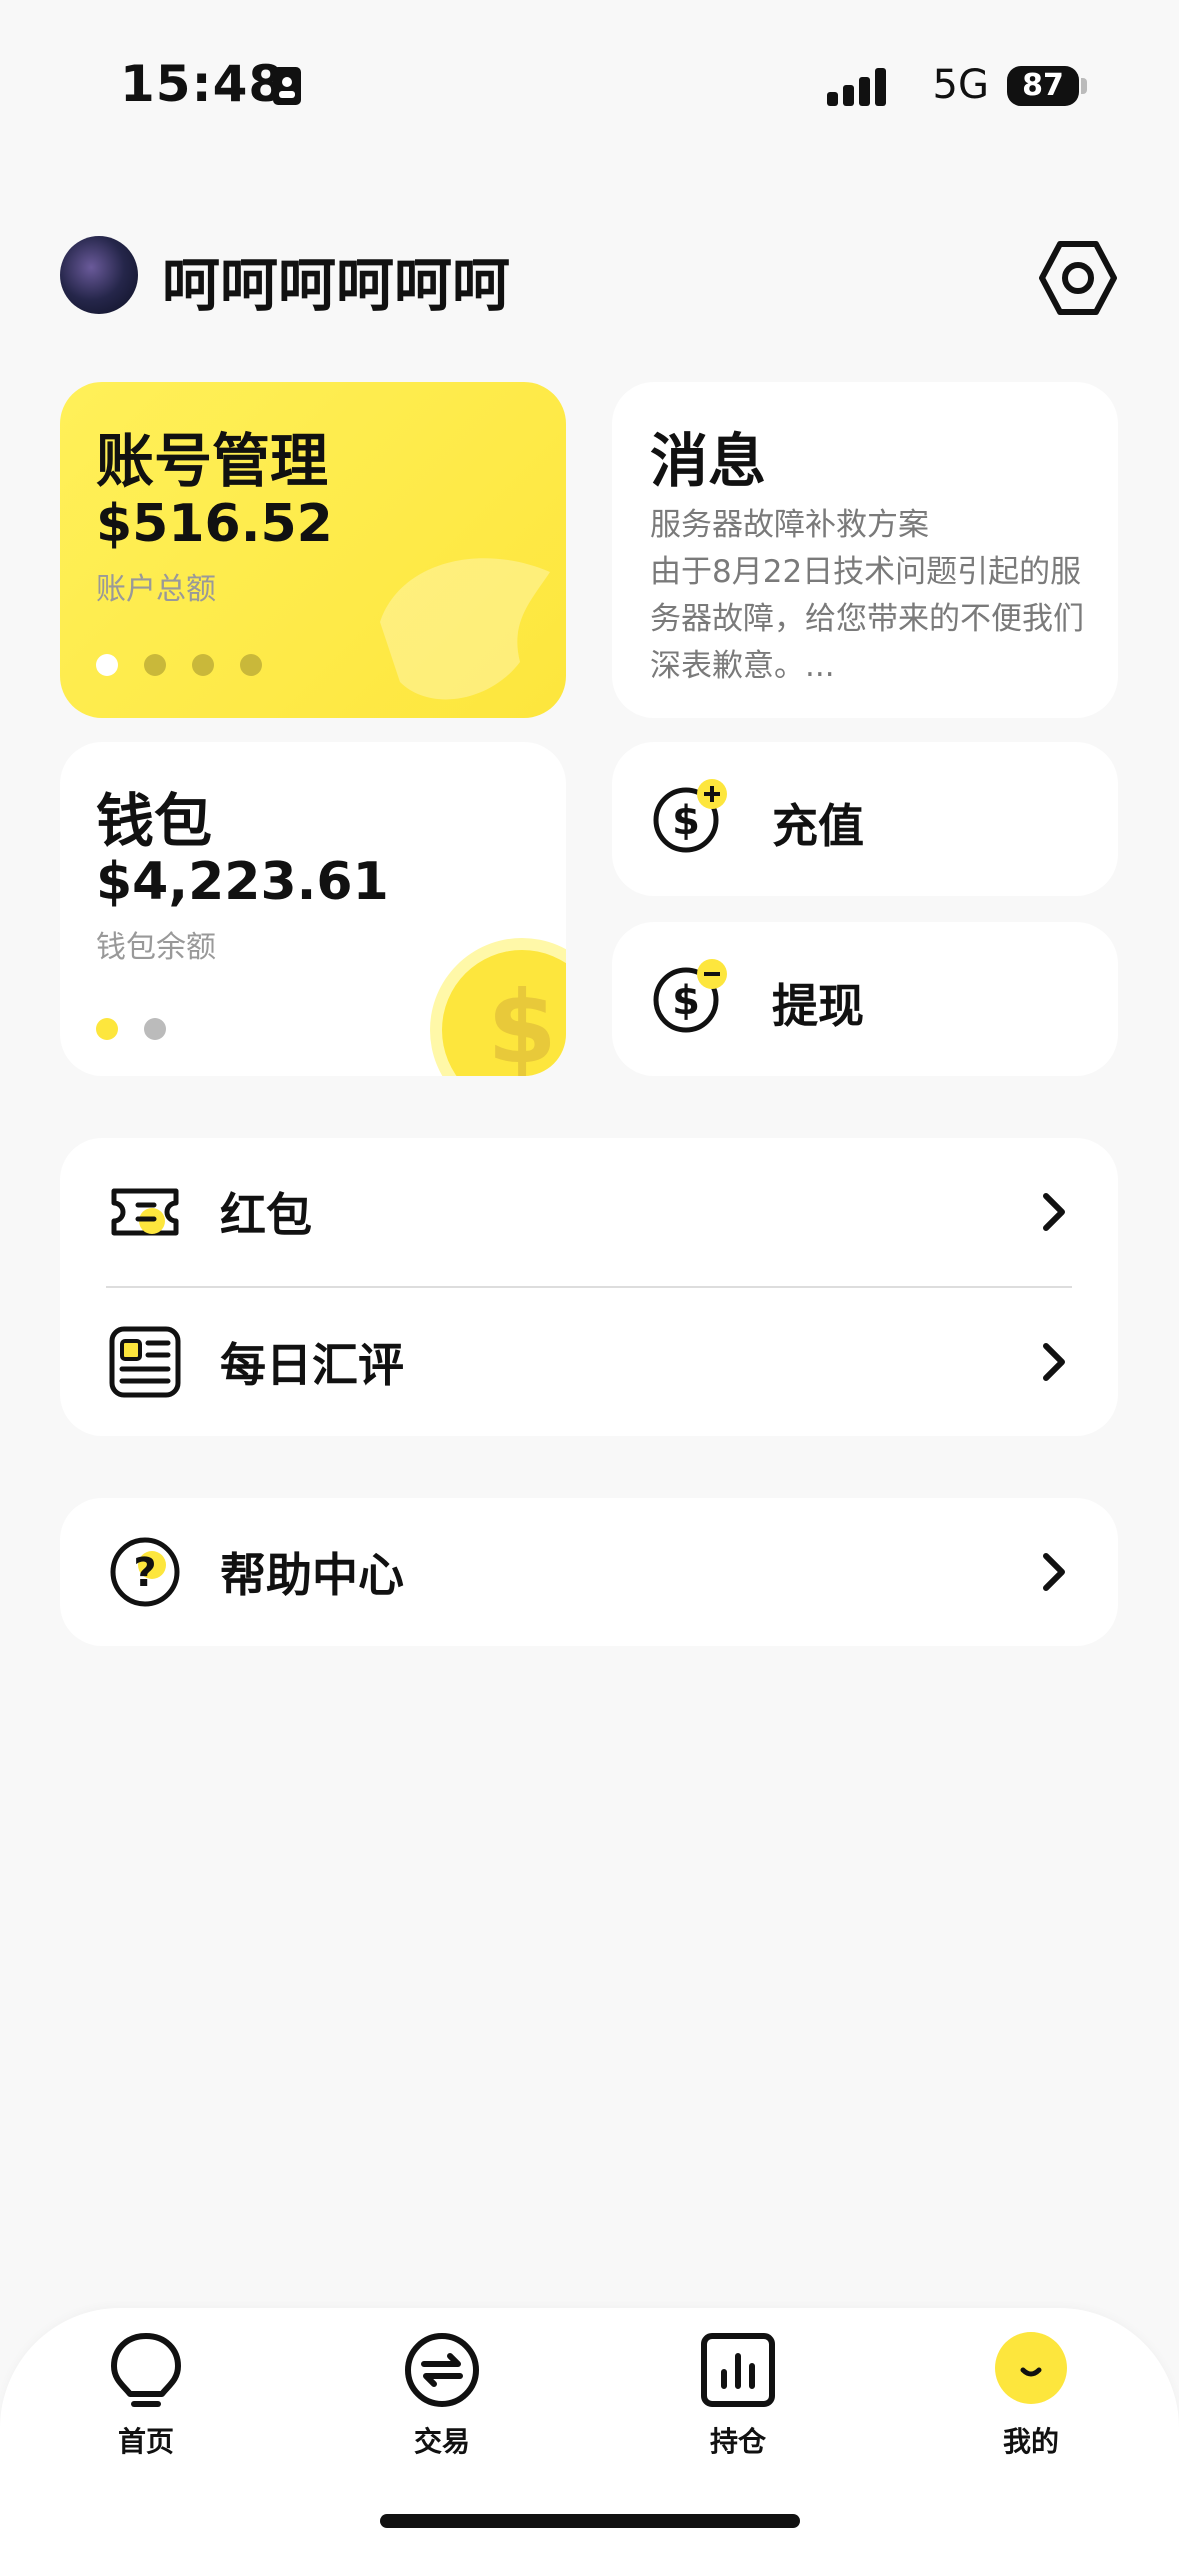  What do you see at coordinates (858, 87) in the screenshot?
I see `signal-icon` at bounding box center [858, 87].